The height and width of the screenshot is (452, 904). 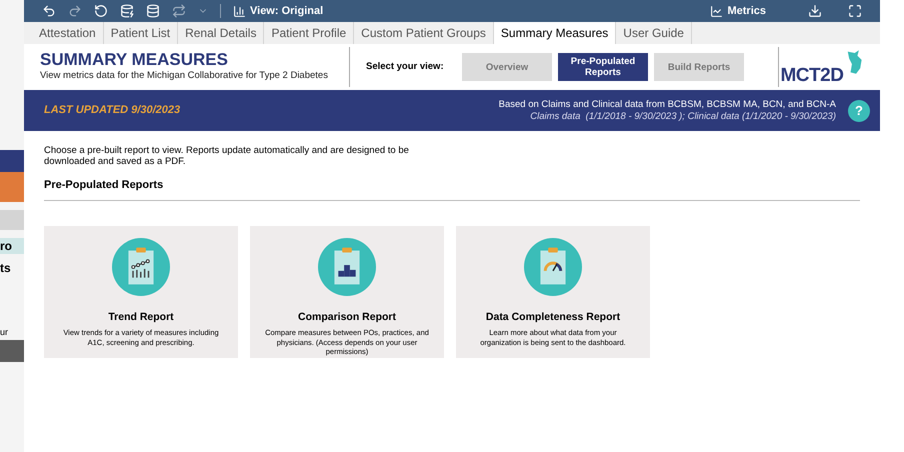 What do you see at coordinates (553, 317) in the screenshot?
I see `report-title: Data Completeness Report` at bounding box center [553, 317].